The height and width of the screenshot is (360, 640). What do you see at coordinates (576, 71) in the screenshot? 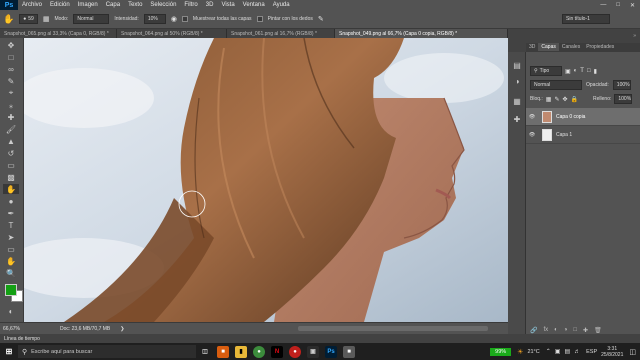
I see `filter-adjust-icon: ◐` at bounding box center [576, 71].